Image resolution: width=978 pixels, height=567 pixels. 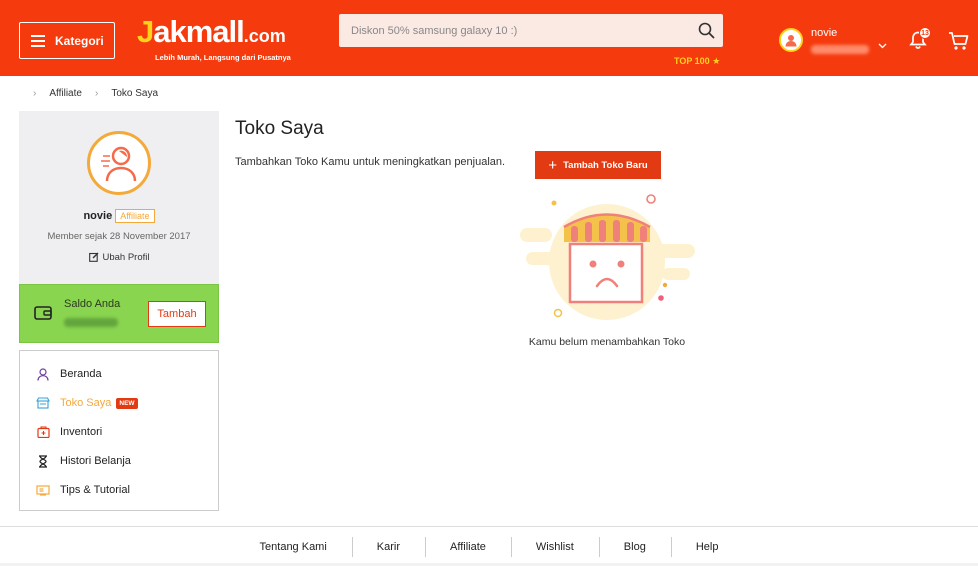 I want to click on sidebar-item-beranda: Beranda, so click(x=69, y=374).